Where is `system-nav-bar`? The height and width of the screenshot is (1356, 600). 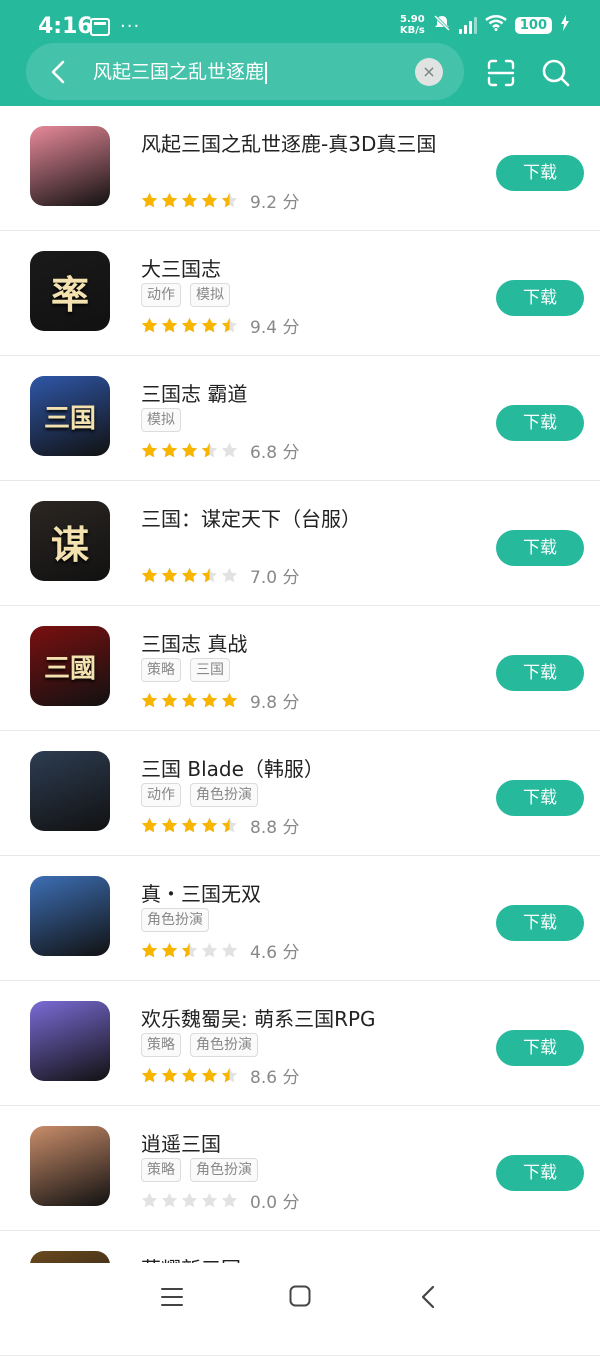
system-nav-bar is located at coordinates (300, 1298).